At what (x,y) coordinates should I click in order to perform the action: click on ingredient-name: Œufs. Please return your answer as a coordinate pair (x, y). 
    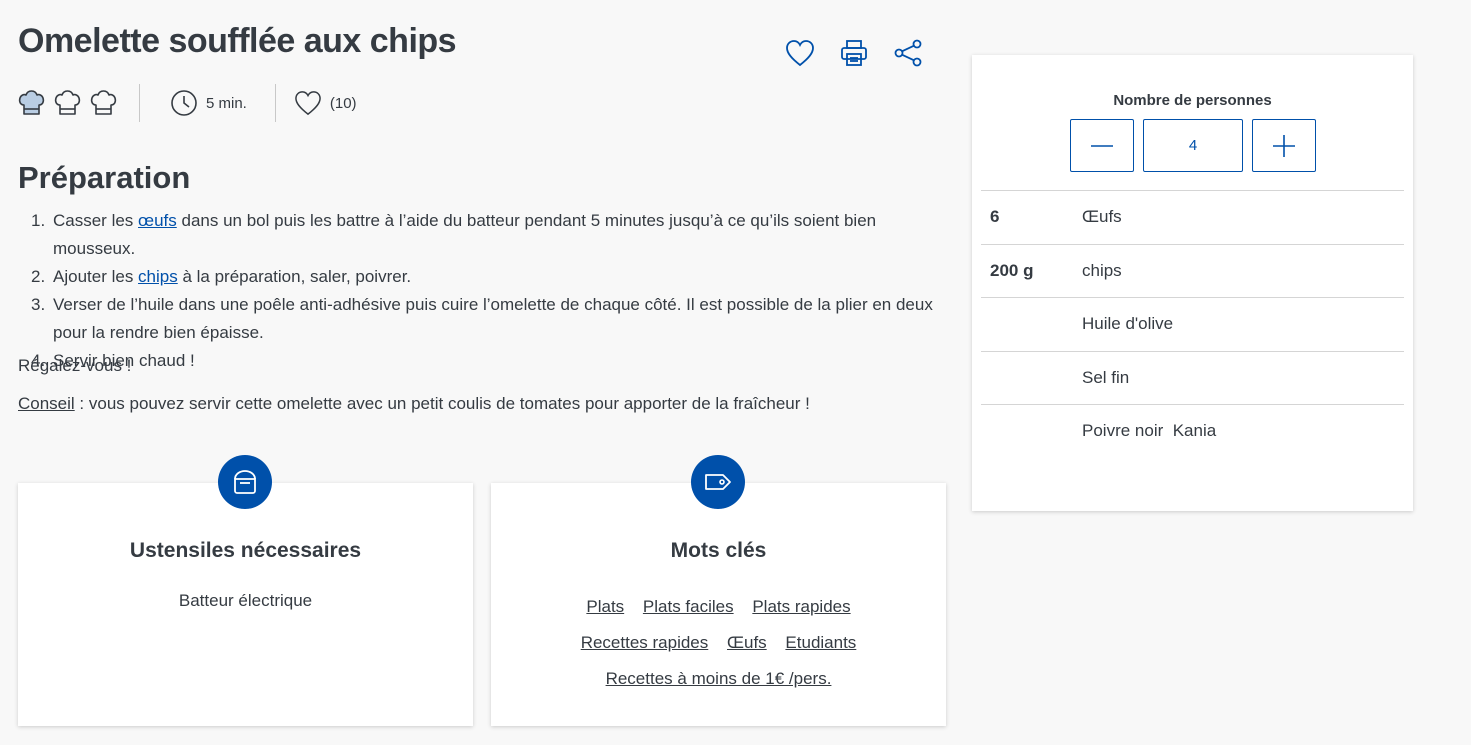
    Looking at the image, I should click on (1102, 217).